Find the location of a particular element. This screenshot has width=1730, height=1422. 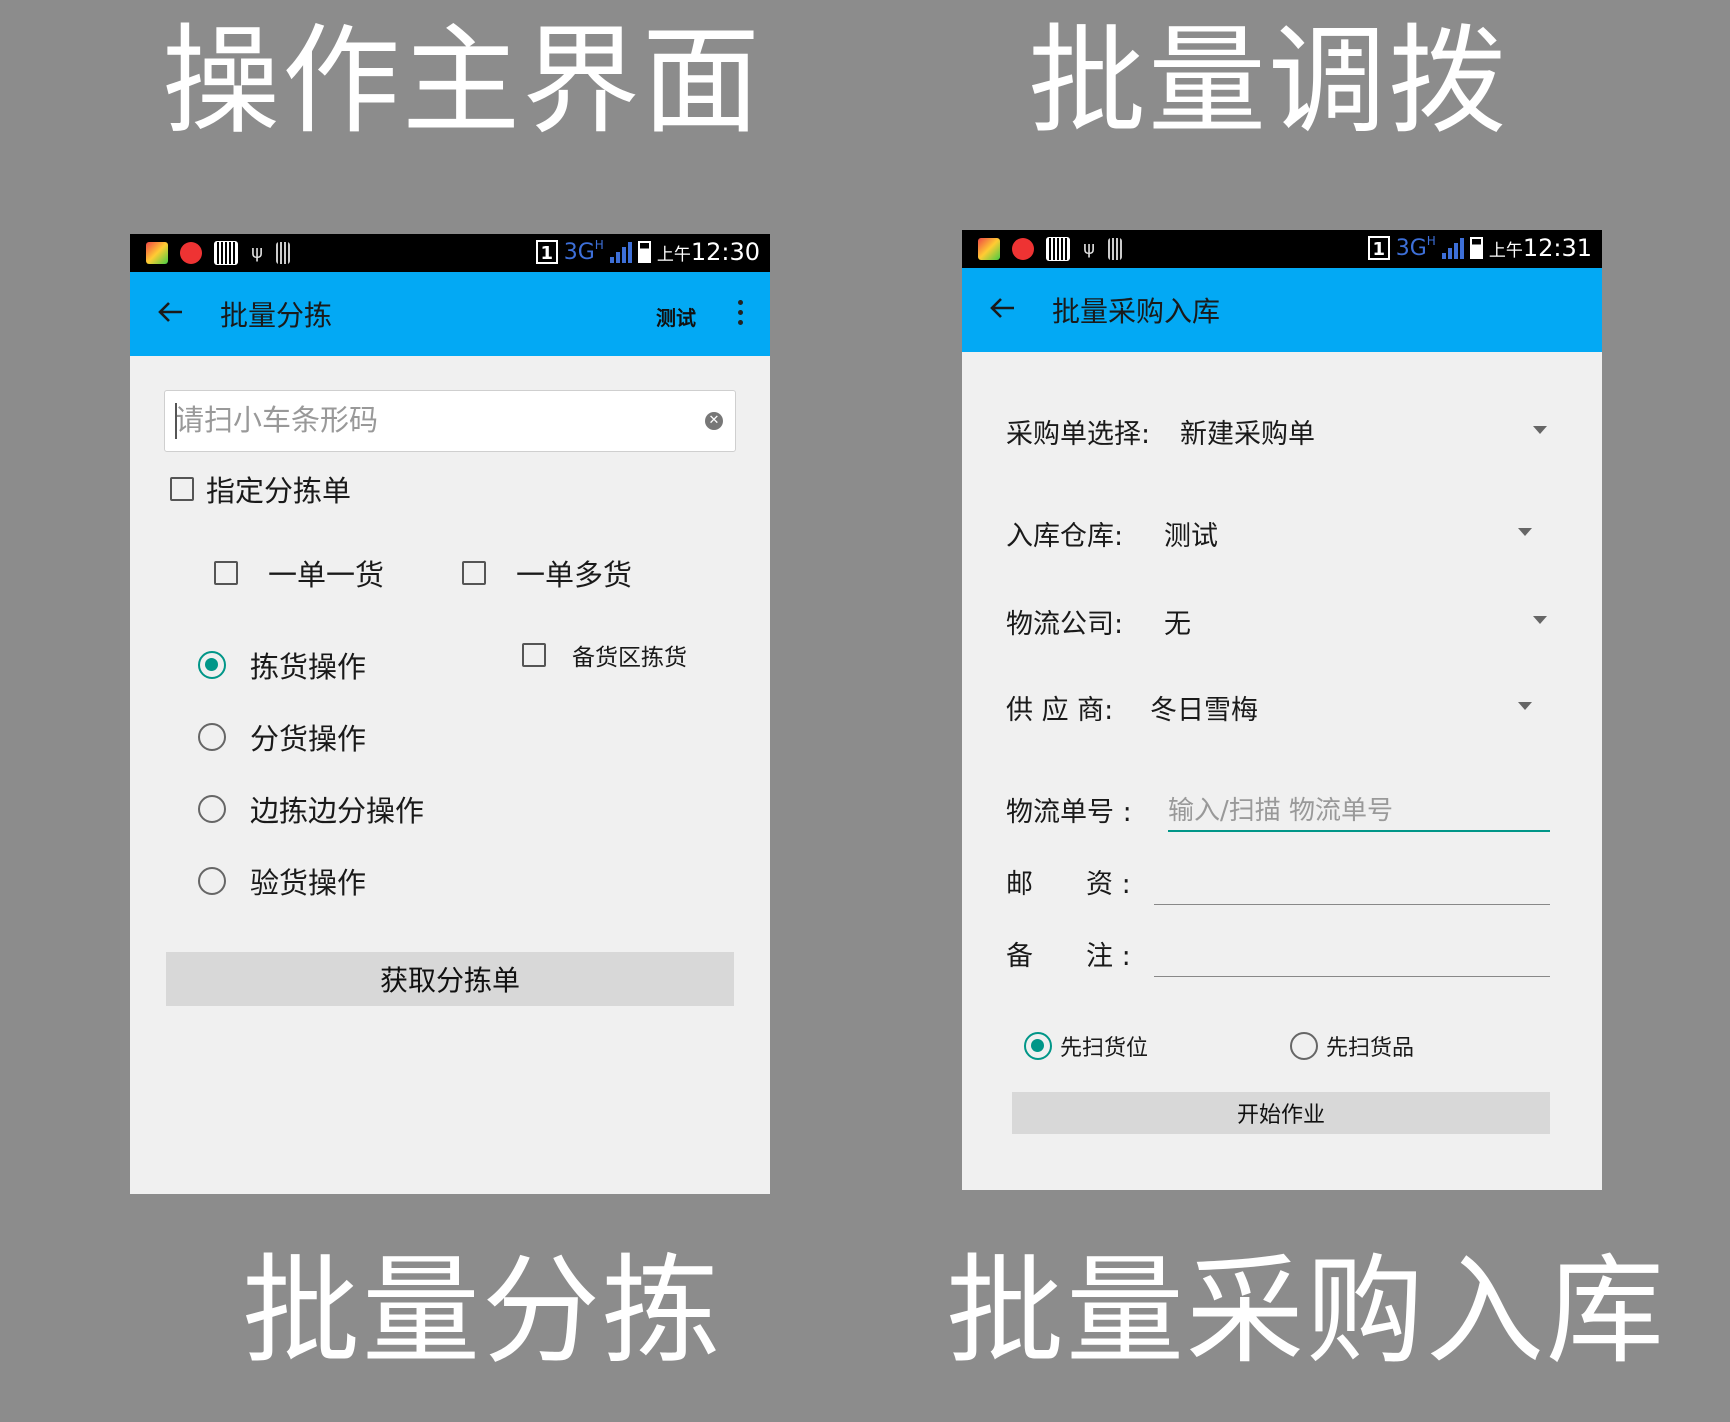

remark-input is located at coordinates (1352, 976).